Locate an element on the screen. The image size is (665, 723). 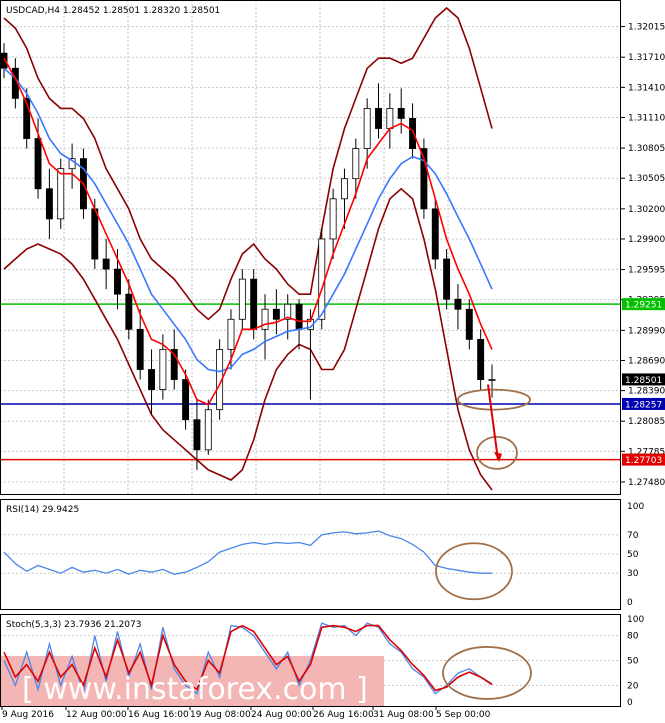
stoch-axis: 100 80 50 20 0 is located at coordinates (635, 661).